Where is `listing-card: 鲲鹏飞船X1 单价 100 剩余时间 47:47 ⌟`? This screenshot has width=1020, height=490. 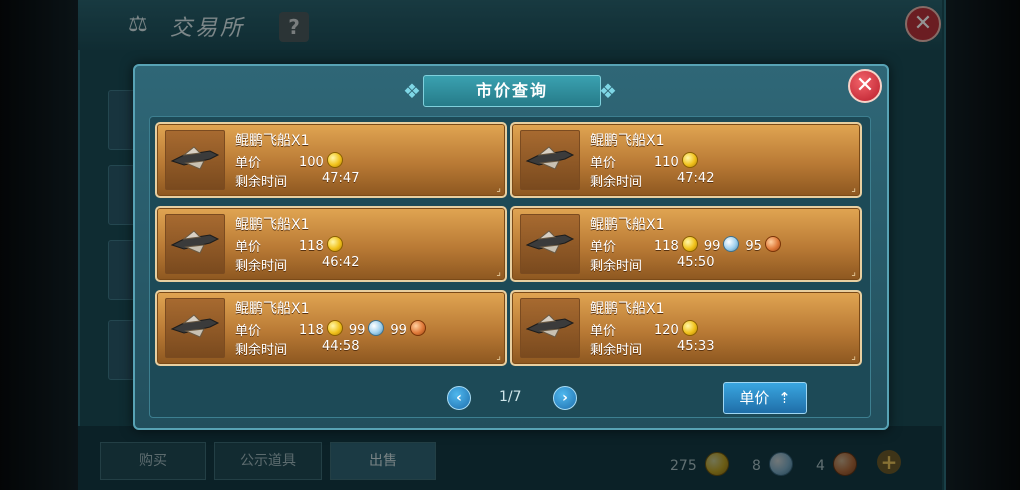 listing-card: 鲲鹏飞船X1 单价 100 剩余时间 47:47 ⌟ is located at coordinates (331, 160).